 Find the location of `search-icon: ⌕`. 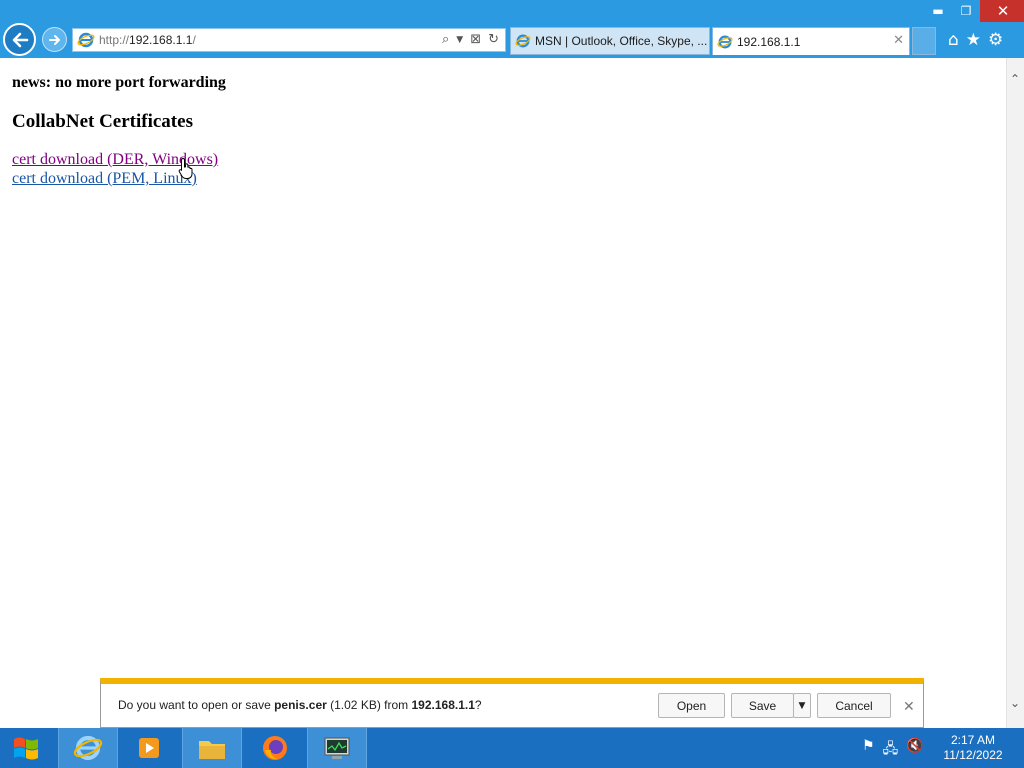

search-icon: ⌕ is located at coordinates (445, 39).